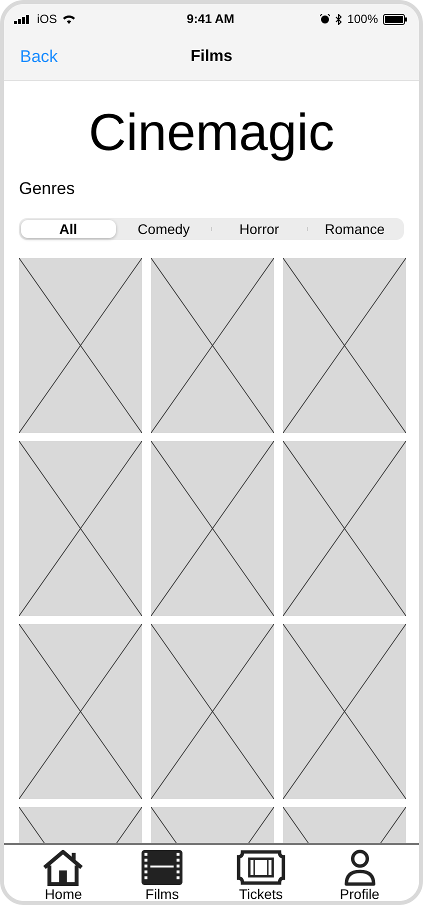  What do you see at coordinates (360, 875) in the screenshot?
I see `tab-bar-item: Profile` at bounding box center [360, 875].